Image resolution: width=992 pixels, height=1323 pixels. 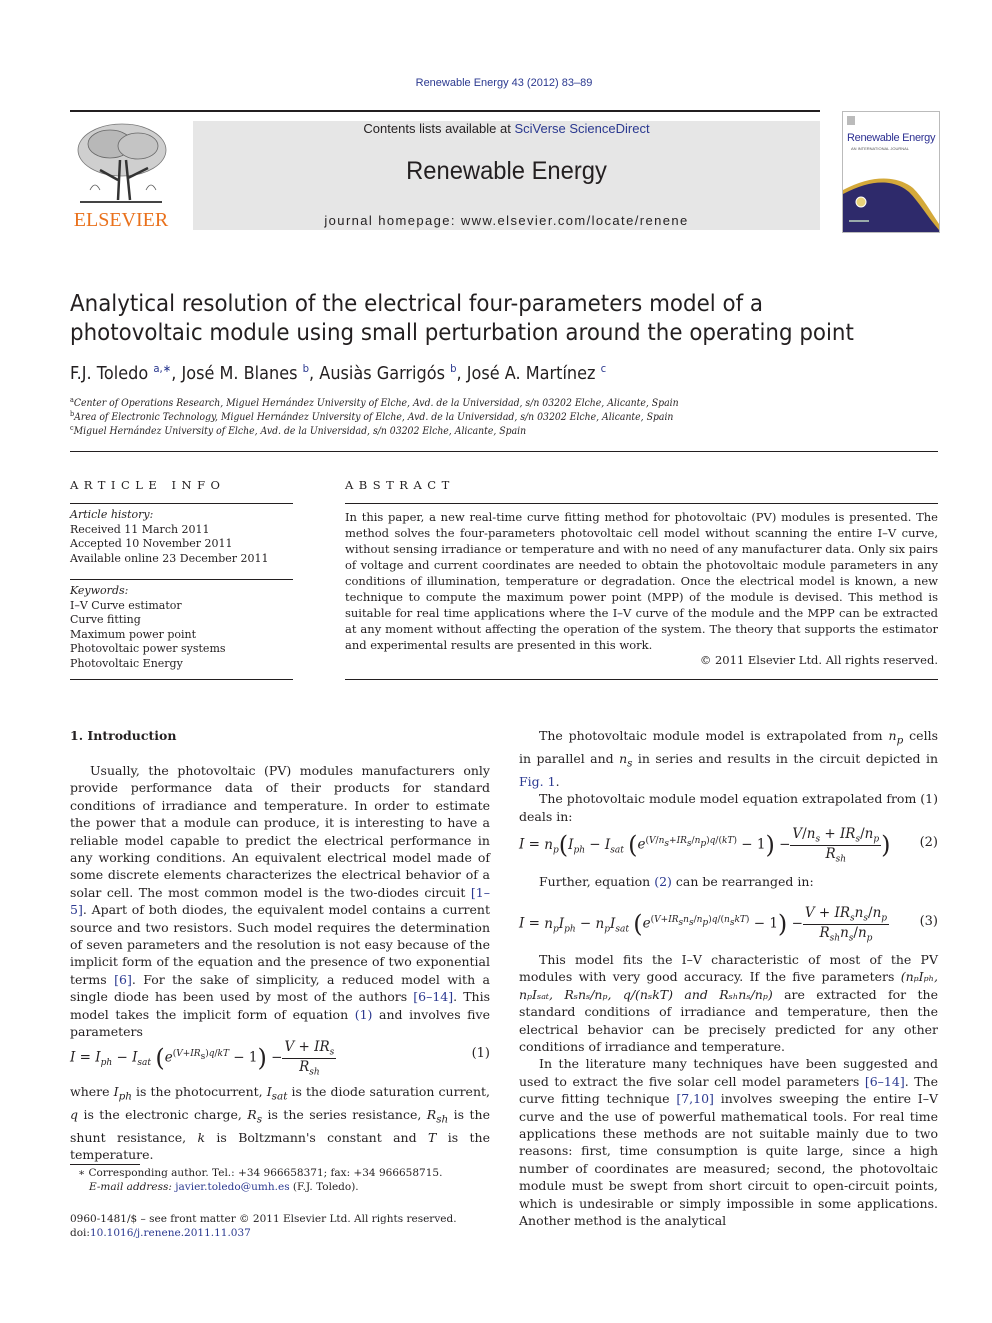 What do you see at coordinates (641, 503) in the screenshot?
I see `abstract-rule` at bounding box center [641, 503].